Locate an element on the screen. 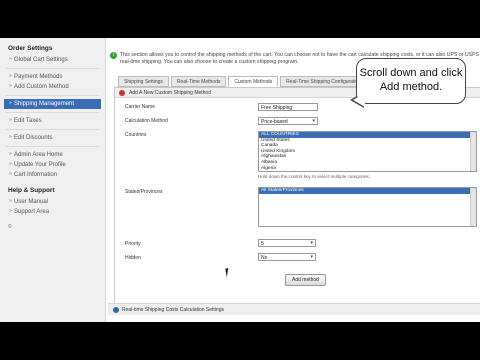 This screenshot has height=360, width=480. tab-real-time-methods: Real-Time Methods is located at coordinates (198, 81).